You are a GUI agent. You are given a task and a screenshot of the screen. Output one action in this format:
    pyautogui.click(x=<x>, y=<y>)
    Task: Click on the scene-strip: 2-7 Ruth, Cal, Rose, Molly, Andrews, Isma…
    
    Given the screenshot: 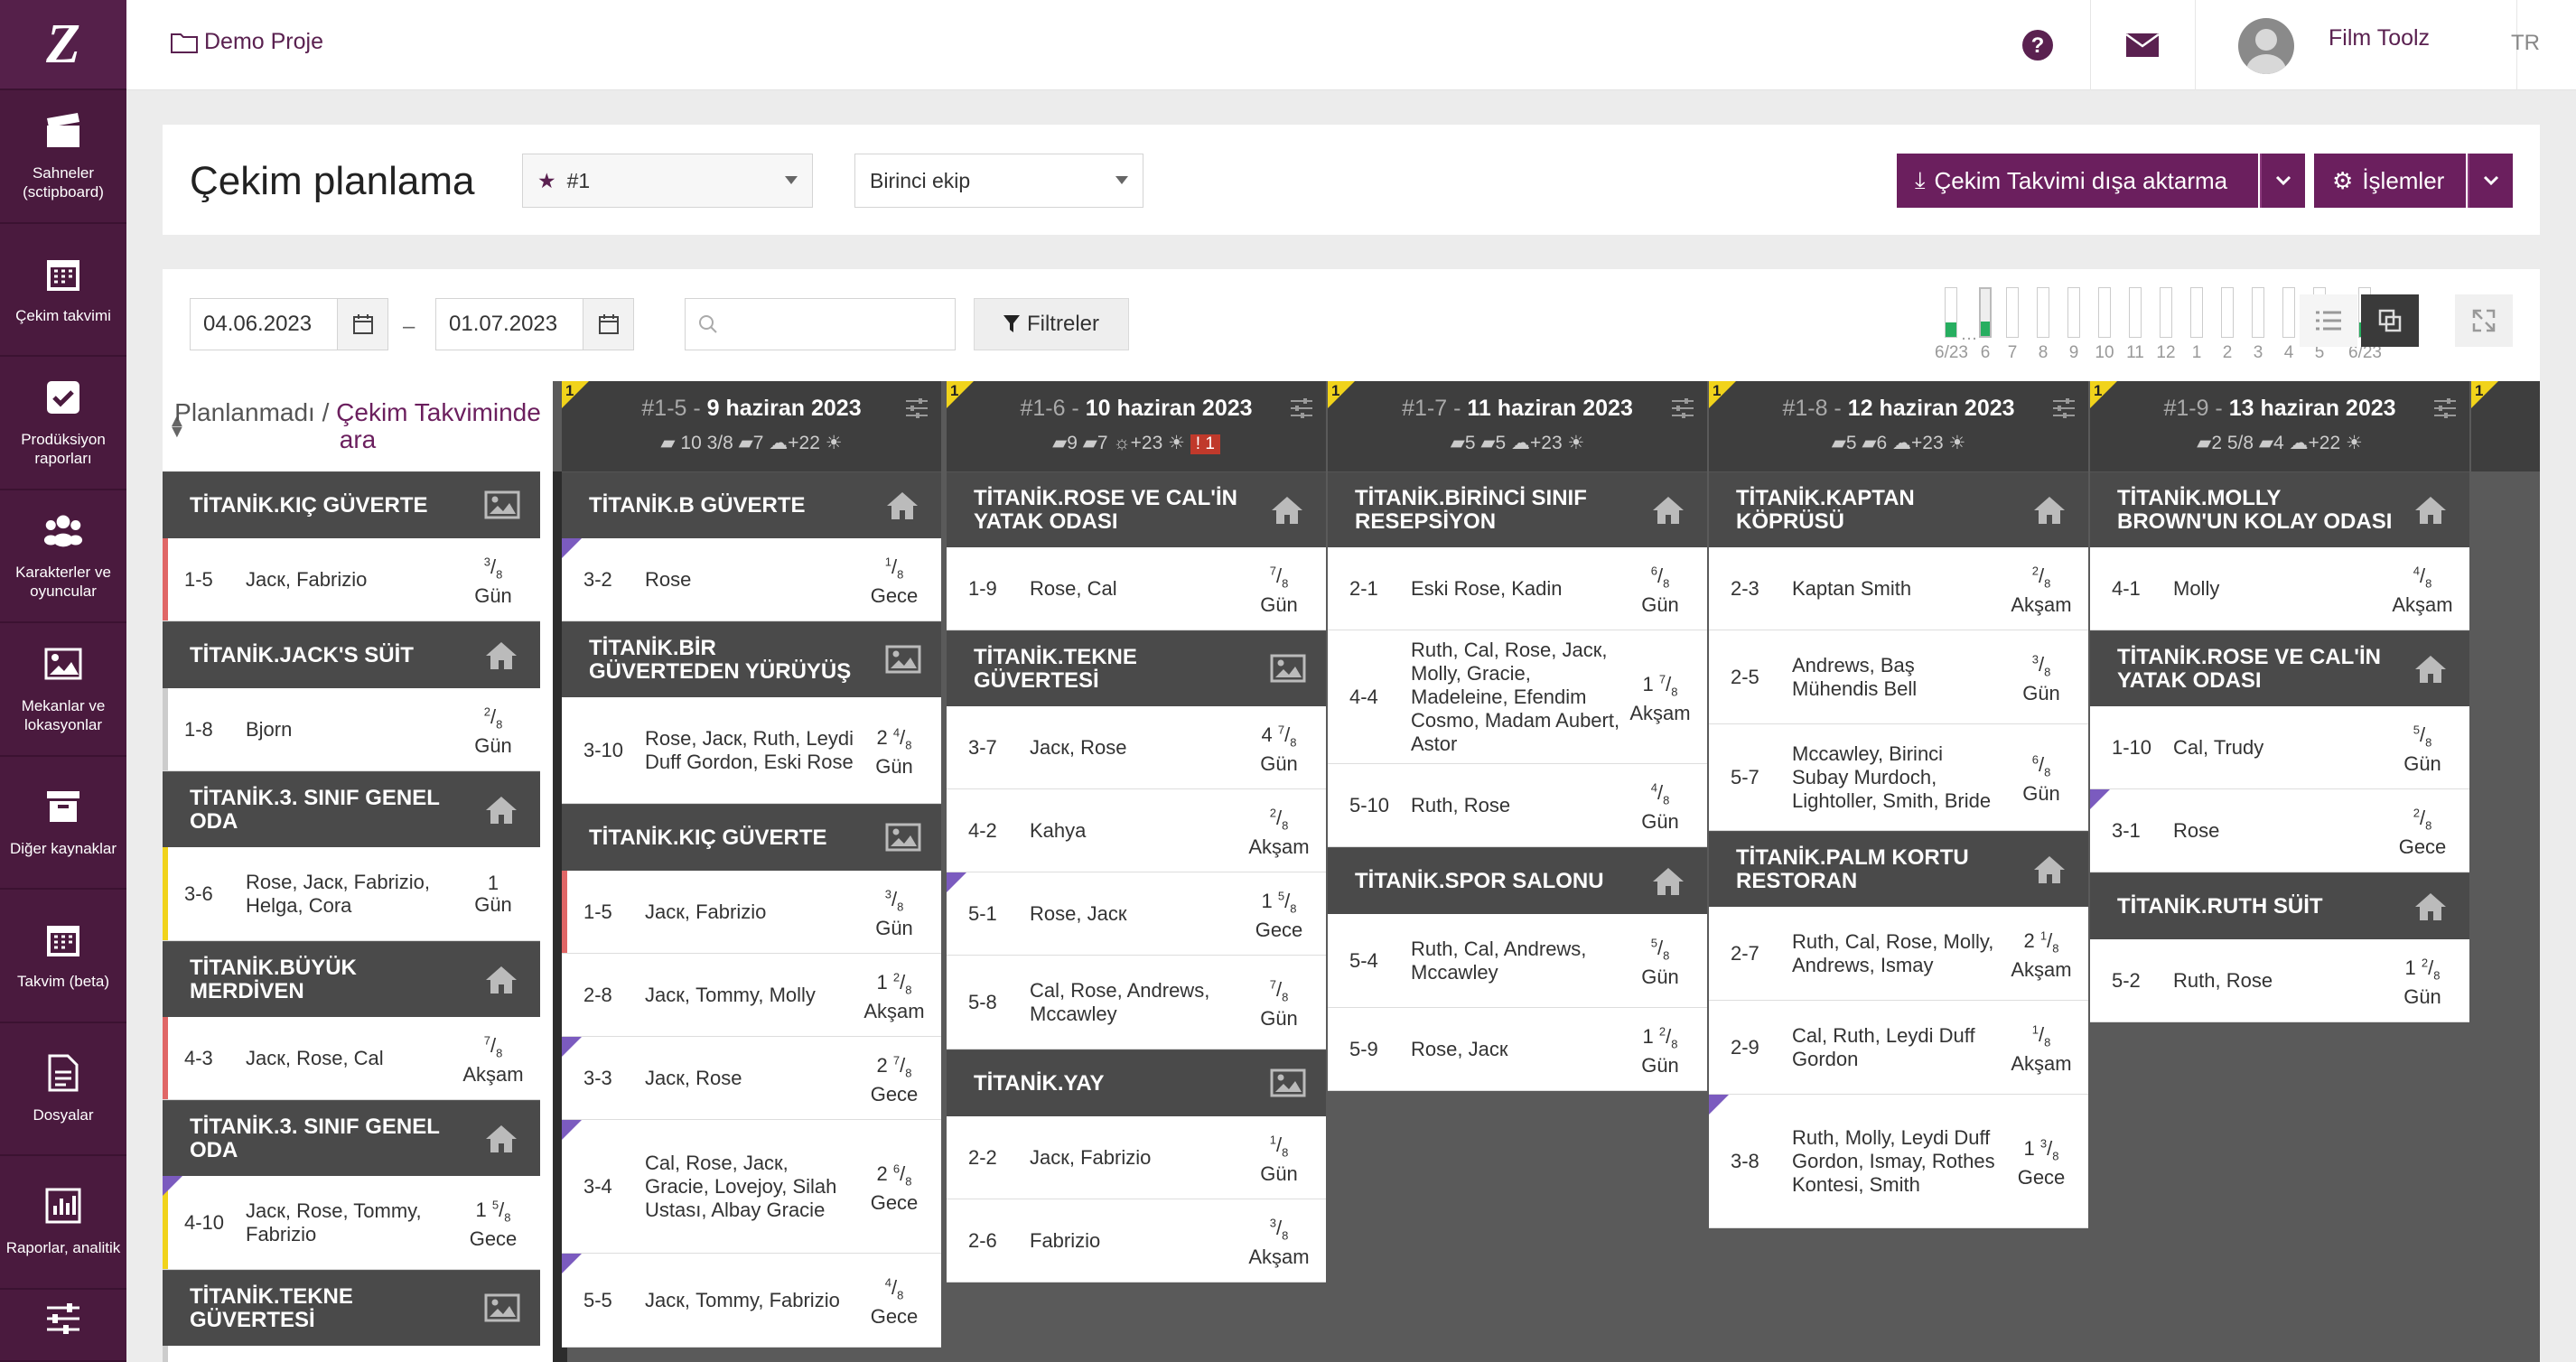 What is the action you would take?
    pyautogui.click(x=1898, y=954)
    